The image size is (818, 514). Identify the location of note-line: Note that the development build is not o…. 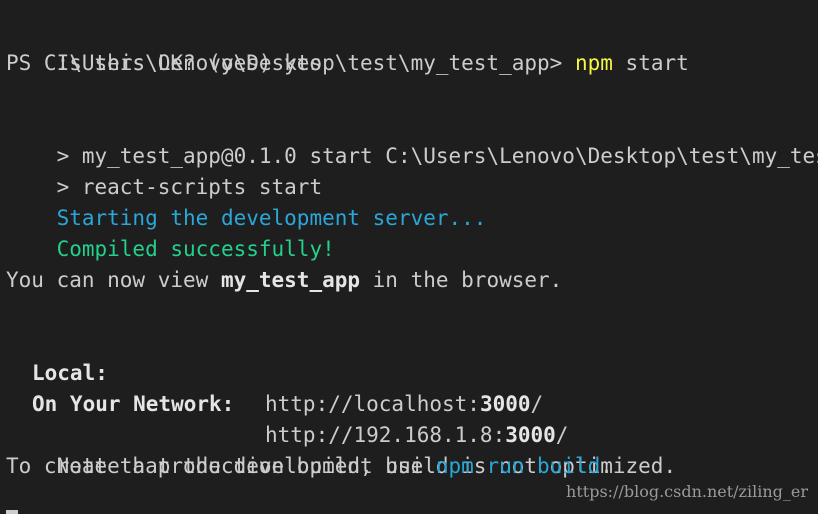
(341, 449).